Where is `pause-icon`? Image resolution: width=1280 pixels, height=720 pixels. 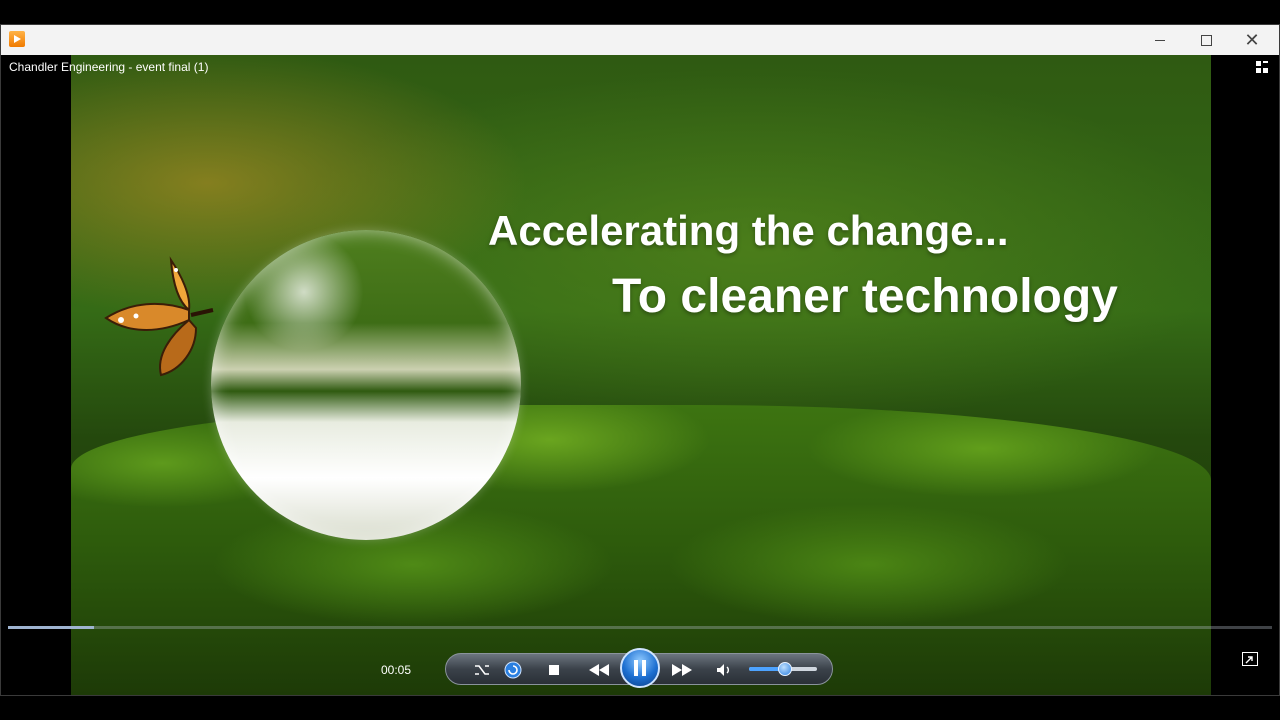
pause-icon is located at coordinates (640, 668).